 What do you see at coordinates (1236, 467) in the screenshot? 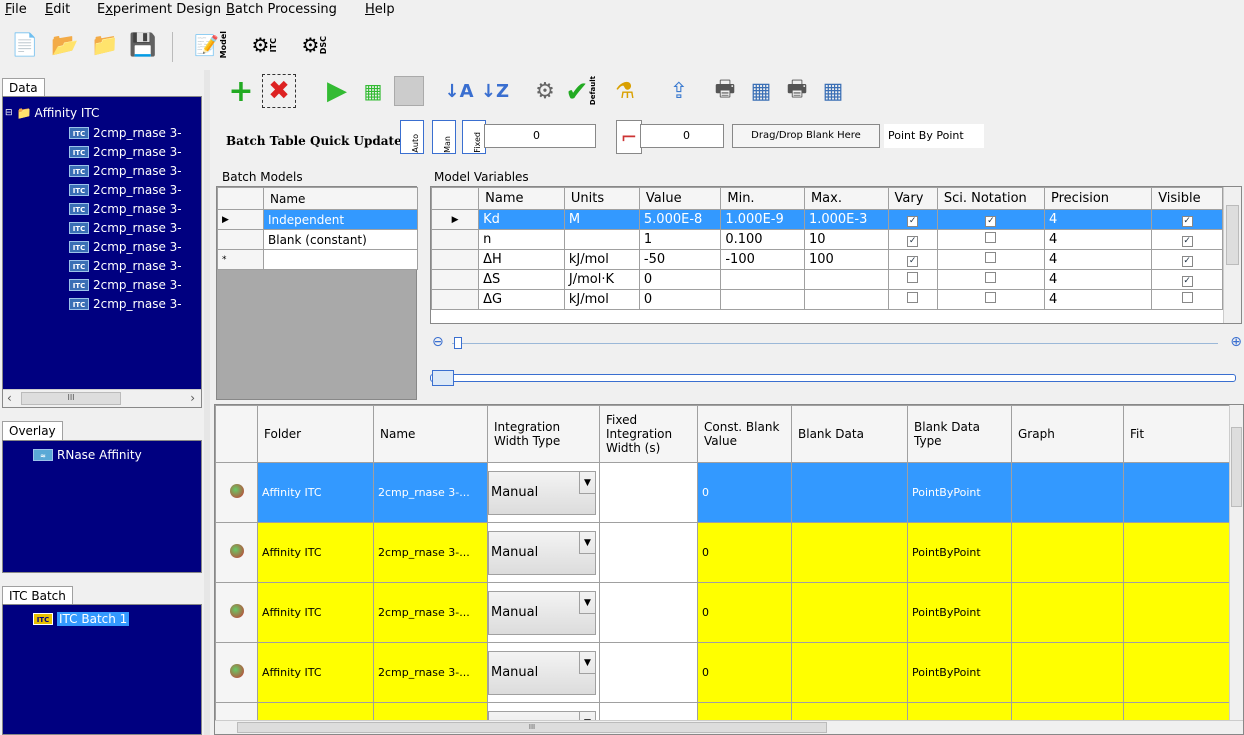
I see `batch-vscroll-thumb` at bounding box center [1236, 467].